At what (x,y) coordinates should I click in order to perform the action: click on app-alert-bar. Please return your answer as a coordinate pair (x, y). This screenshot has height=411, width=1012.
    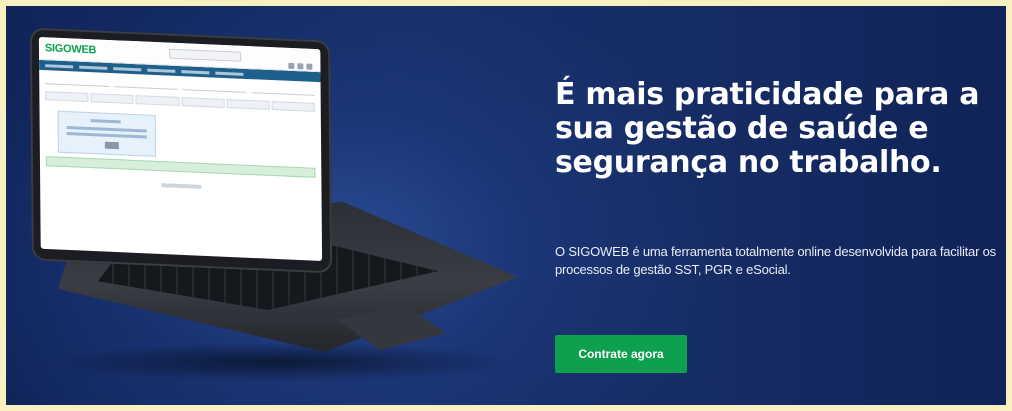
    Looking at the image, I should click on (180, 167).